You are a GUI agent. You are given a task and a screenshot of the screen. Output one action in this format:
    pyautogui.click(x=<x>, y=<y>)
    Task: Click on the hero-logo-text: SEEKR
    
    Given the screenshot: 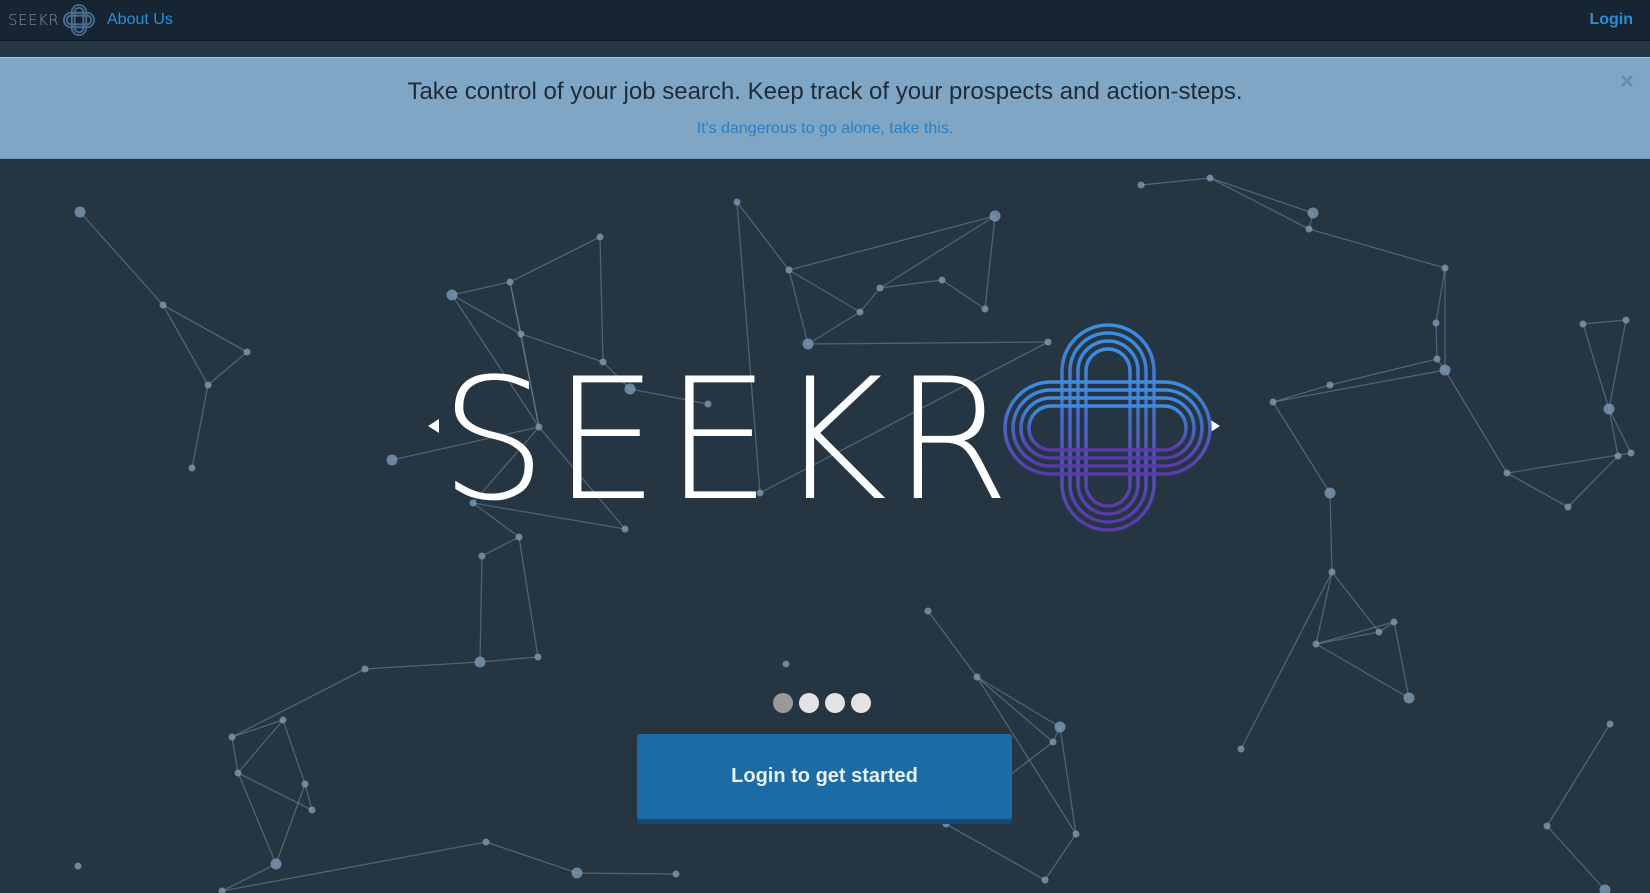 What is the action you would take?
    pyautogui.click(x=728, y=440)
    